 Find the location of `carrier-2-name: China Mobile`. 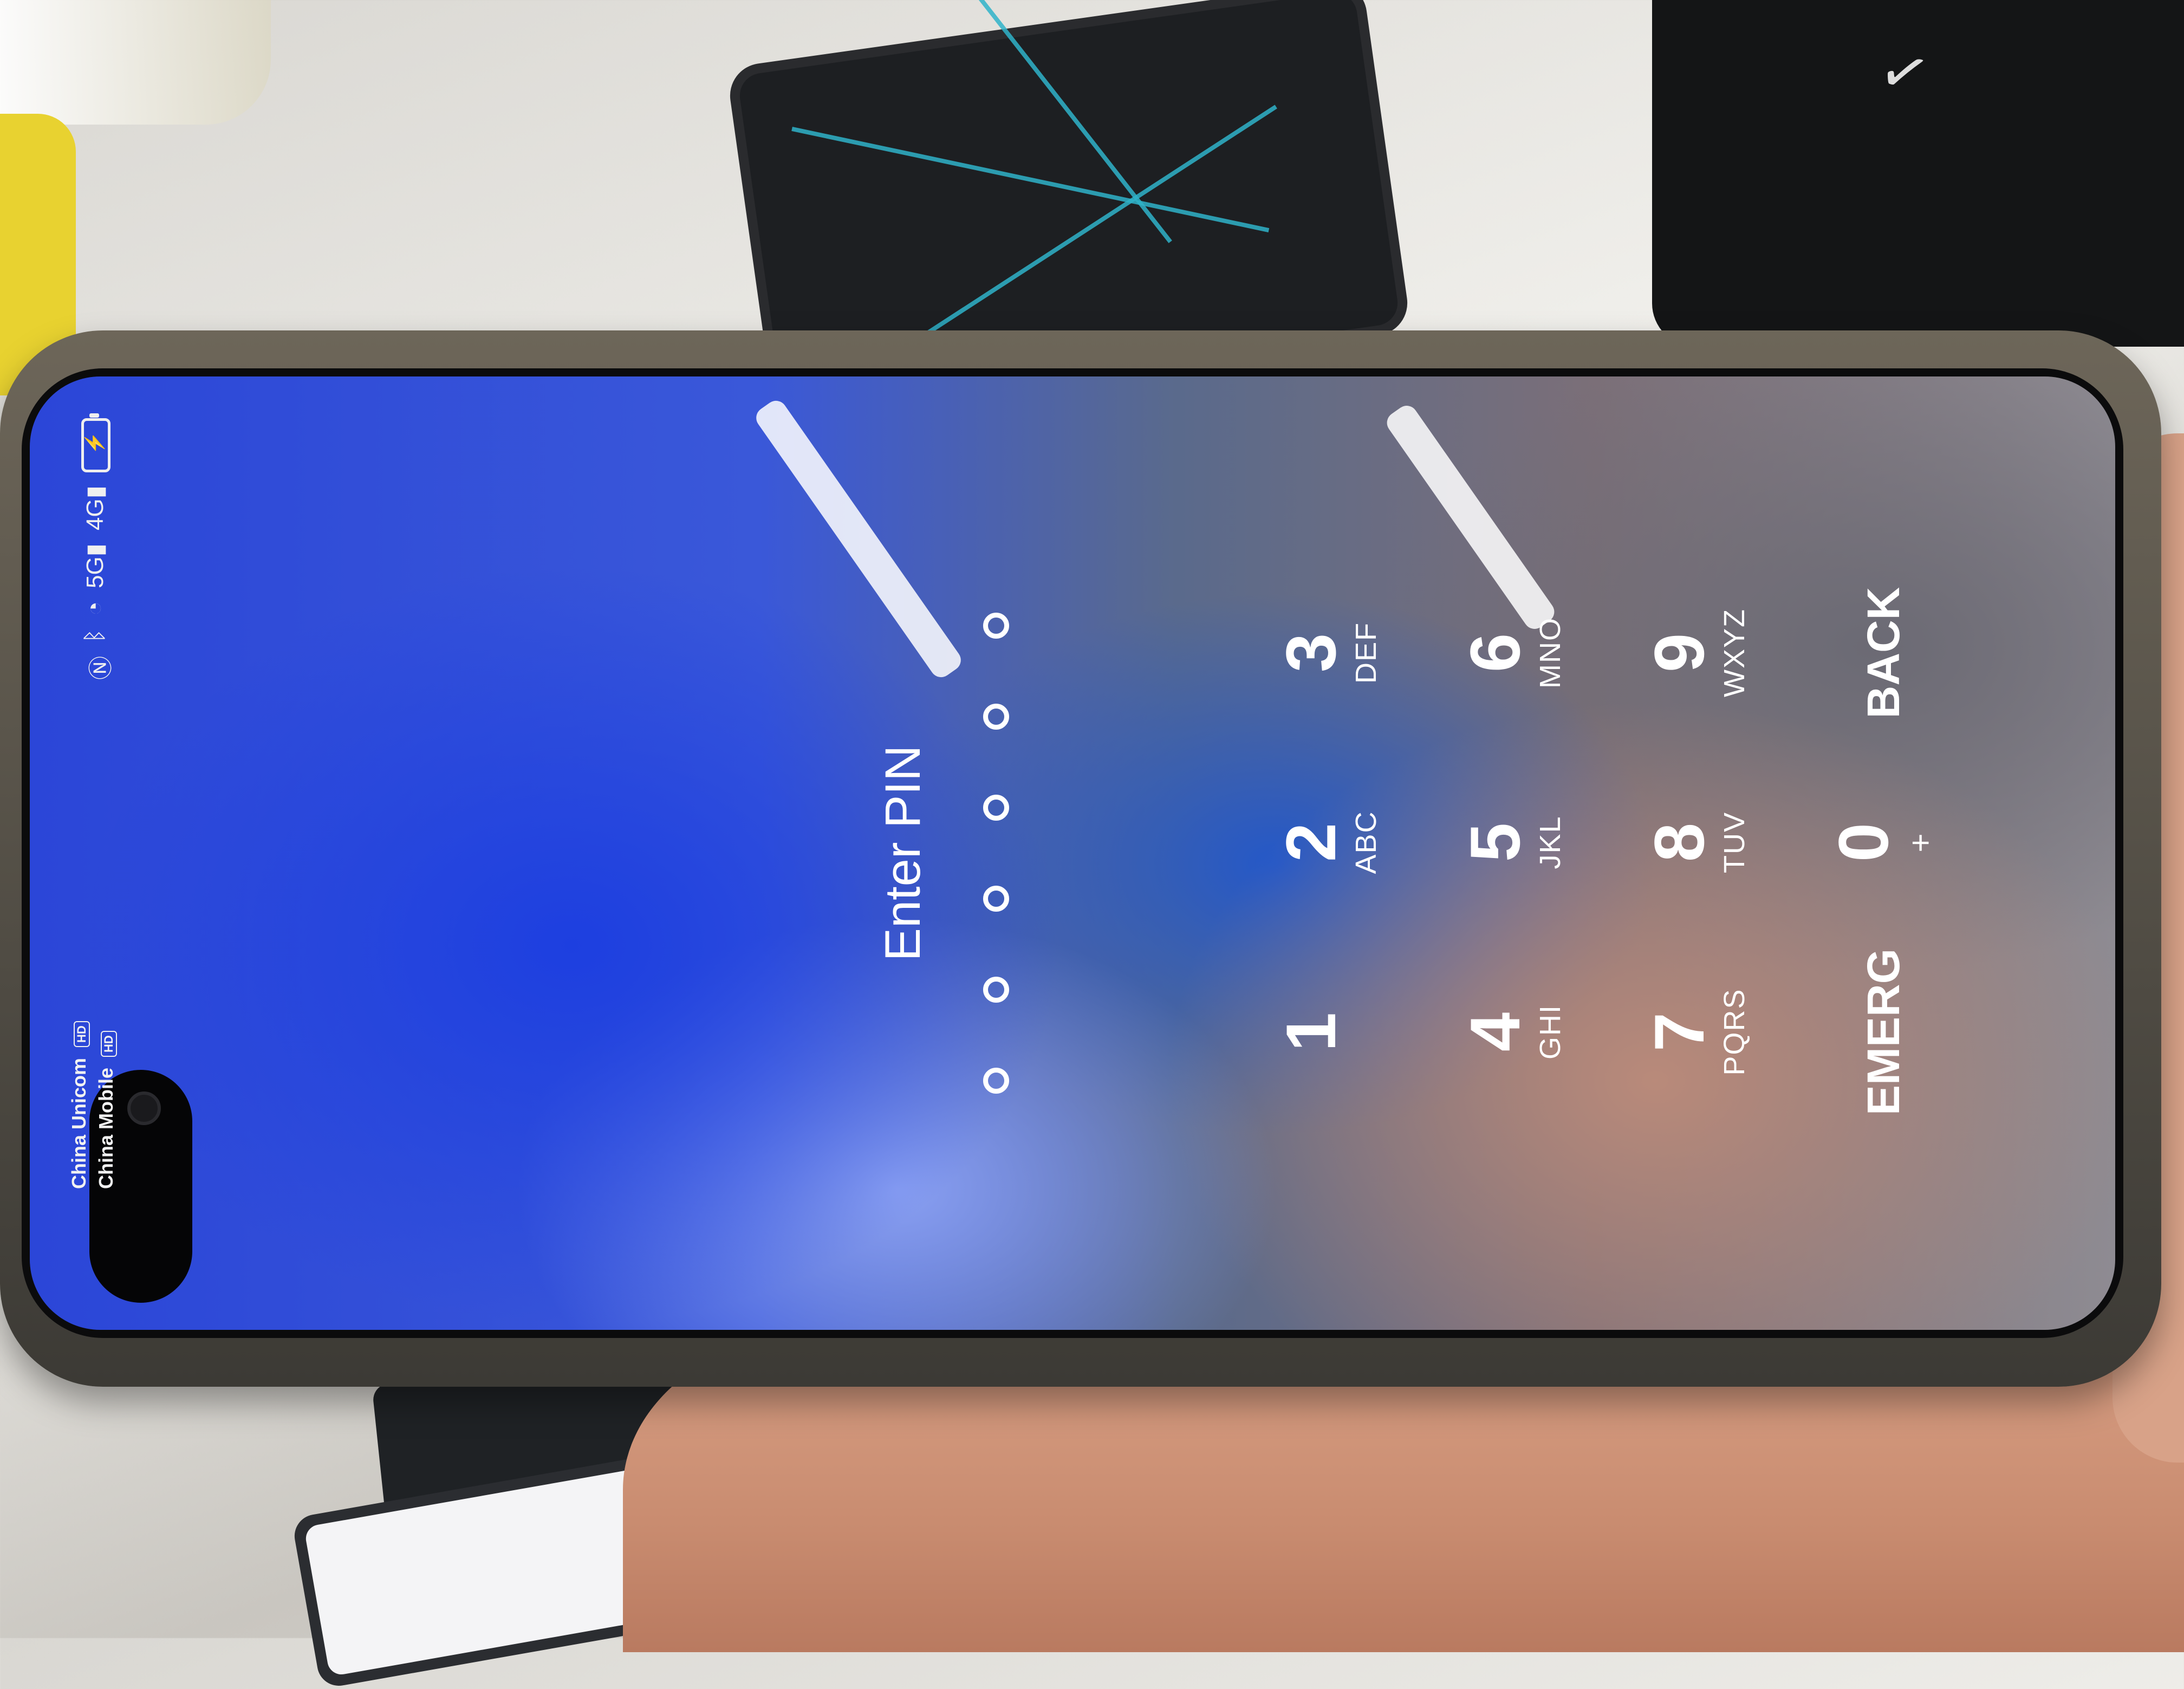

carrier-2-name: China Mobile is located at coordinates (106, 1128).